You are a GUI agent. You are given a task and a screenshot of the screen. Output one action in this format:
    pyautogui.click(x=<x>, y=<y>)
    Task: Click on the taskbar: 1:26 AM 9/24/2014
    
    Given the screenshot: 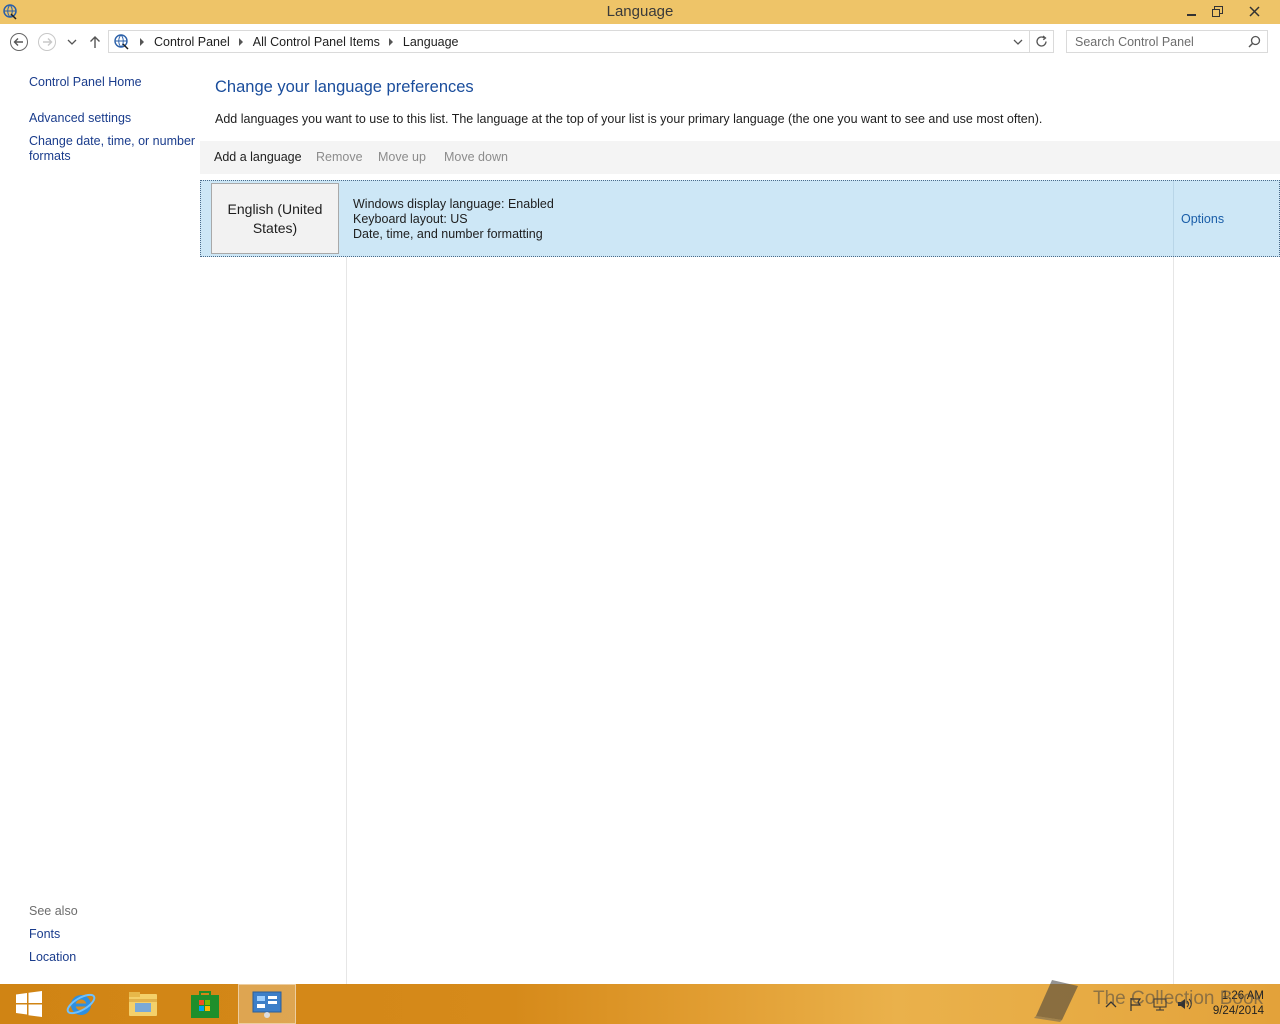 What is the action you would take?
    pyautogui.click(x=640, y=1004)
    